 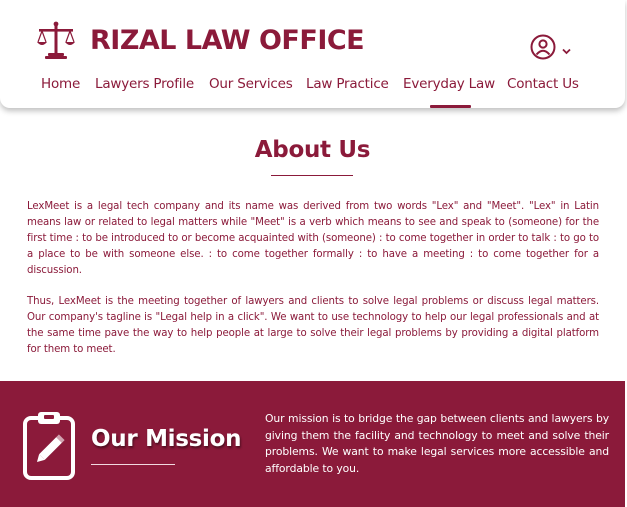 What do you see at coordinates (566, 49) in the screenshot?
I see `chevron-down-icon` at bounding box center [566, 49].